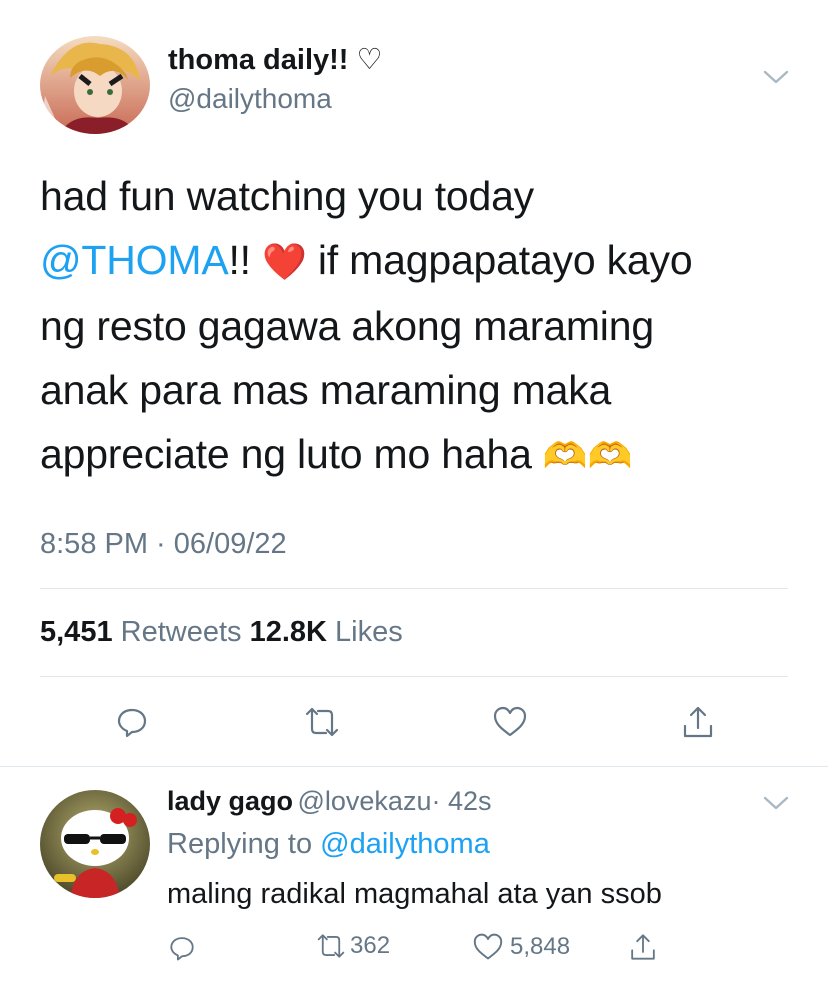 The height and width of the screenshot is (987, 828). What do you see at coordinates (145, 632) in the screenshot?
I see `retweets-stat: 5,451 Retweets` at bounding box center [145, 632].